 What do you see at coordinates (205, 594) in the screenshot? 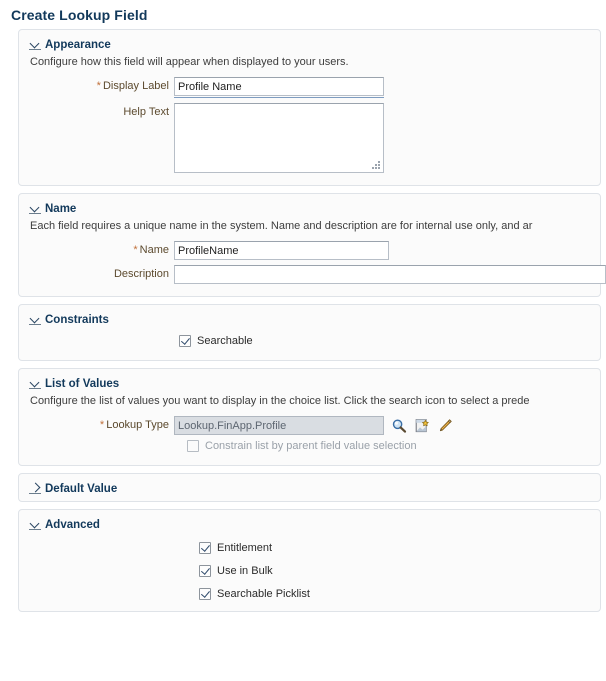
I see `searchable-picklist-checkbox` at bounding box center [205, 594].